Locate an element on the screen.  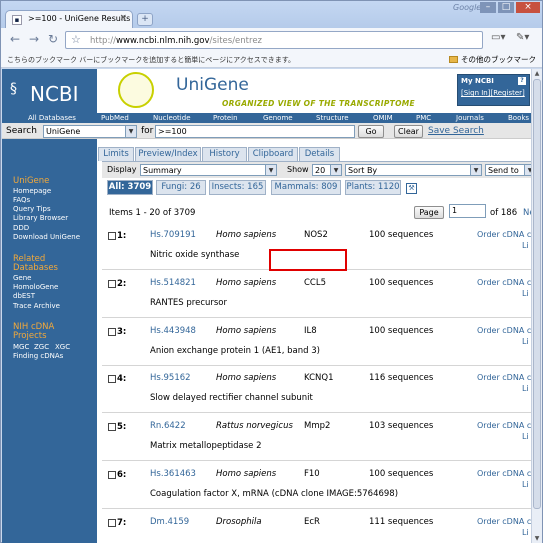
sidebar-item-homepage: Homepage is located at coordinates (32, 191).